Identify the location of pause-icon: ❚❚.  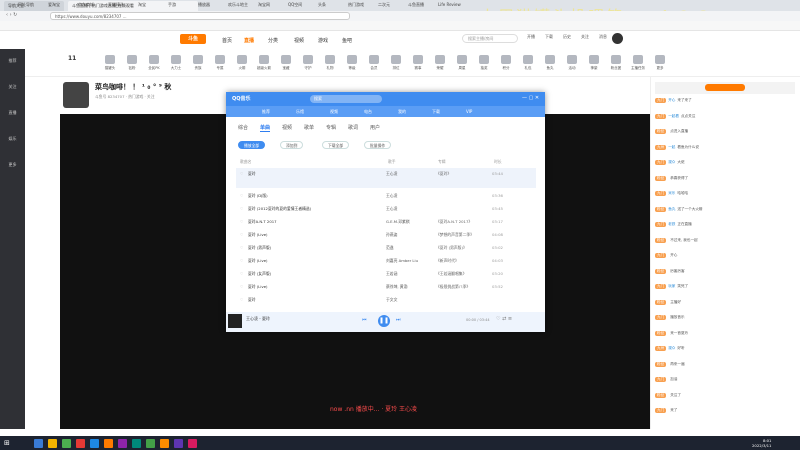
(384, 321).